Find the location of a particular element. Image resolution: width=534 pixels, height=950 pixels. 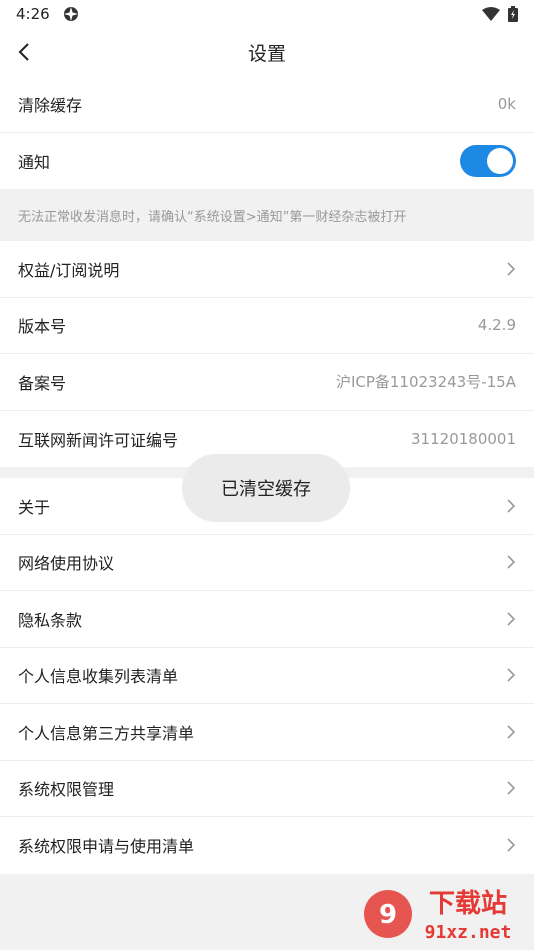

permission-management-row: 系统权限管理 is located at coordinates (267, 789).